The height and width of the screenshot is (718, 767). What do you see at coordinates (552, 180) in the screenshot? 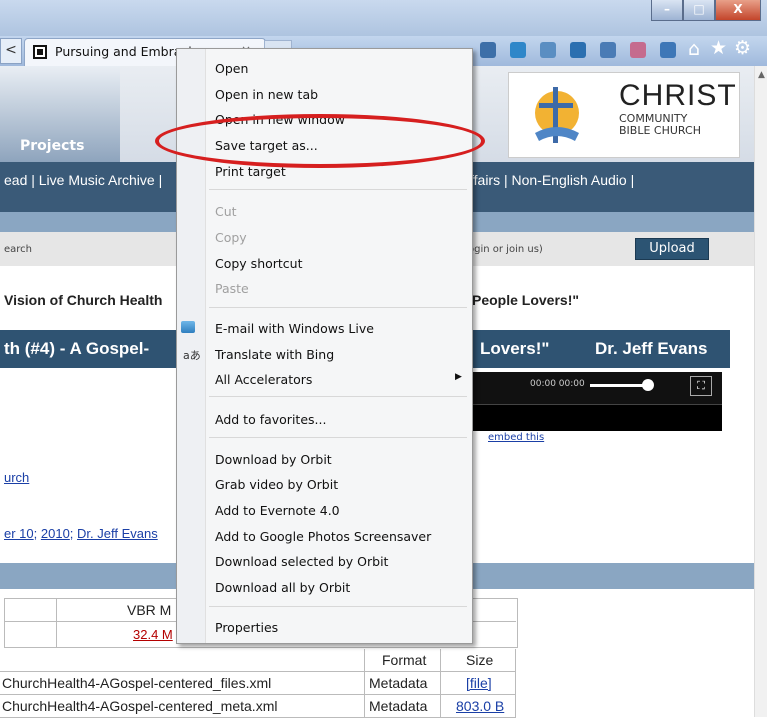
I see `nav-links-right: ffairs | Non-English Audio |` at bounding box center [552, 180].